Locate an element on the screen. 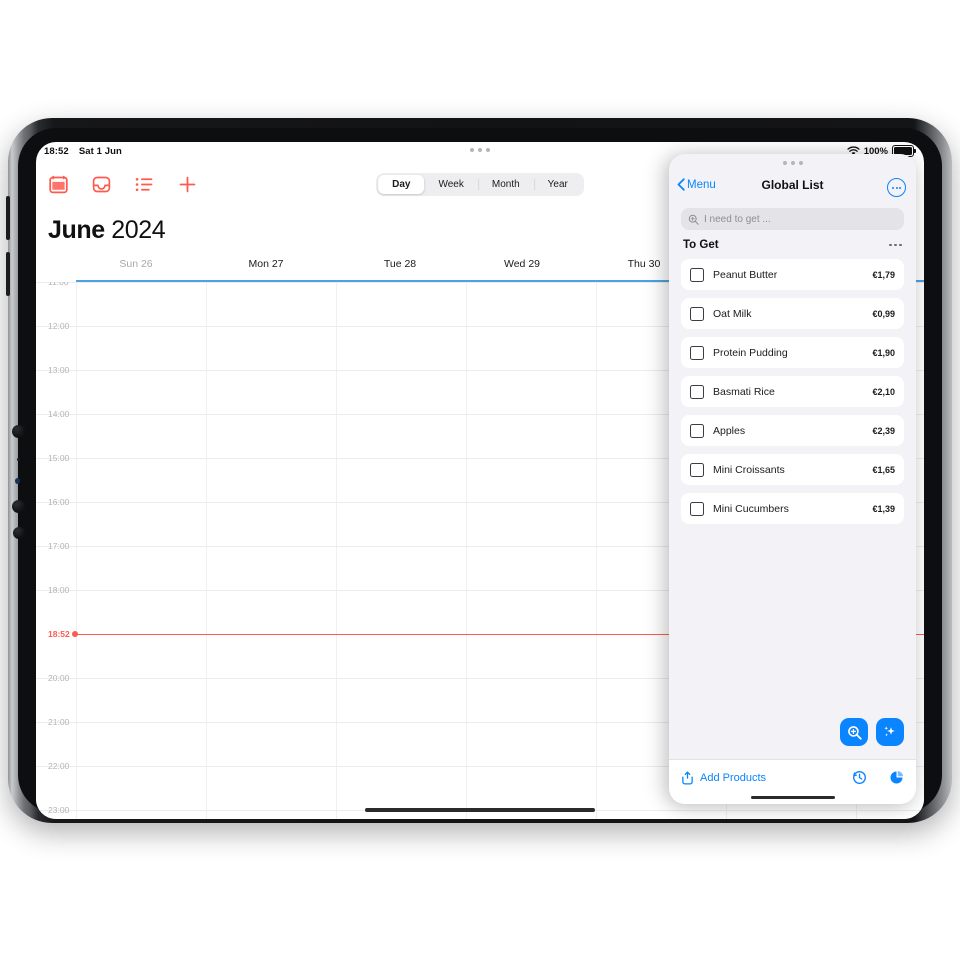  hour-label-13: 13:00 is located at coordinates (59, 370).